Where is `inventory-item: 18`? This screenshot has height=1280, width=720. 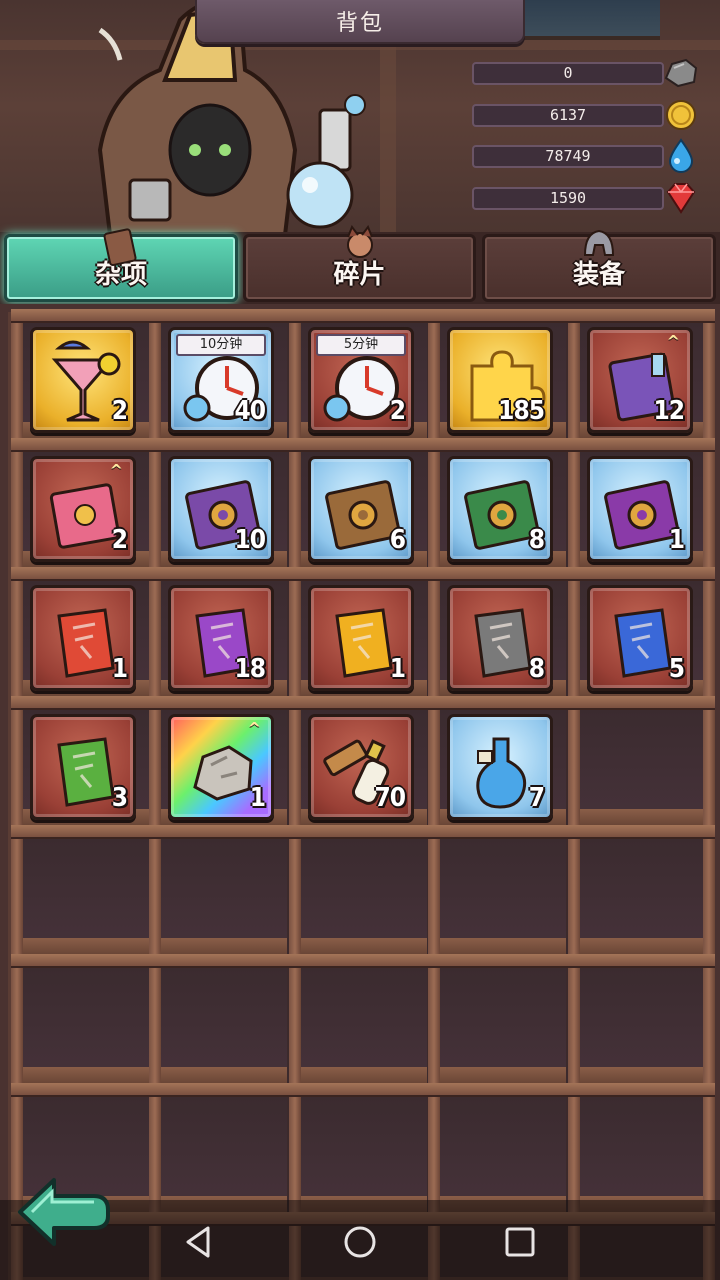
inventory-item: 18 is located at coordinates (221, 638).